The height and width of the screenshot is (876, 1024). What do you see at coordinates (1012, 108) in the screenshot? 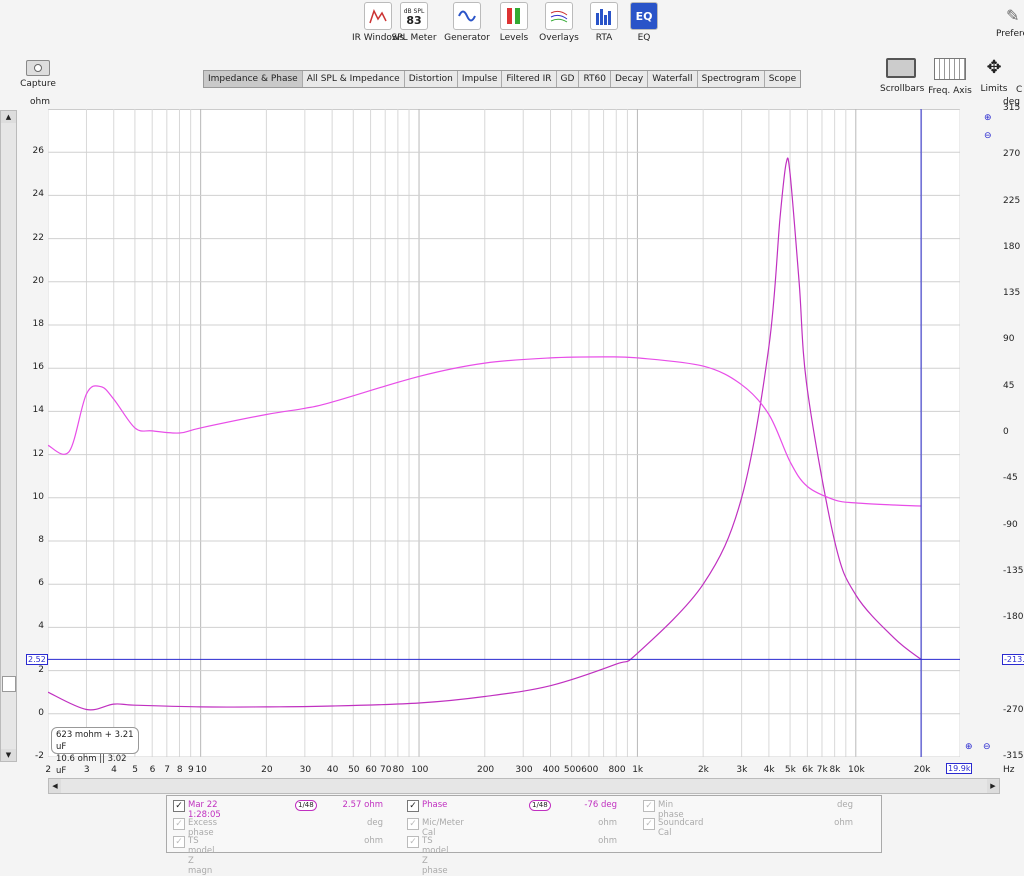
I see `right-axis-tick: 315` at bounding box center [1012, 108].